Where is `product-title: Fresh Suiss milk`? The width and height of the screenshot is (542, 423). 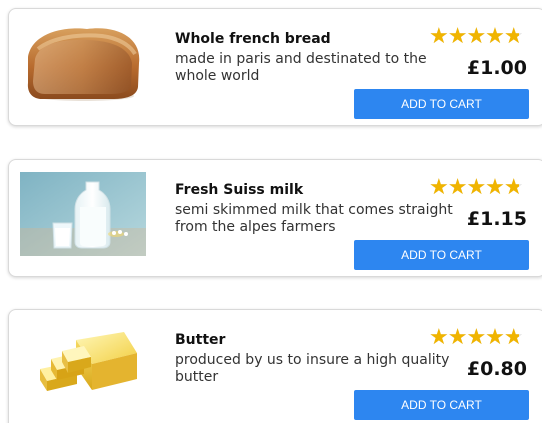
product-title: Fresh Suiss milk is located at coordinates (239, 190).